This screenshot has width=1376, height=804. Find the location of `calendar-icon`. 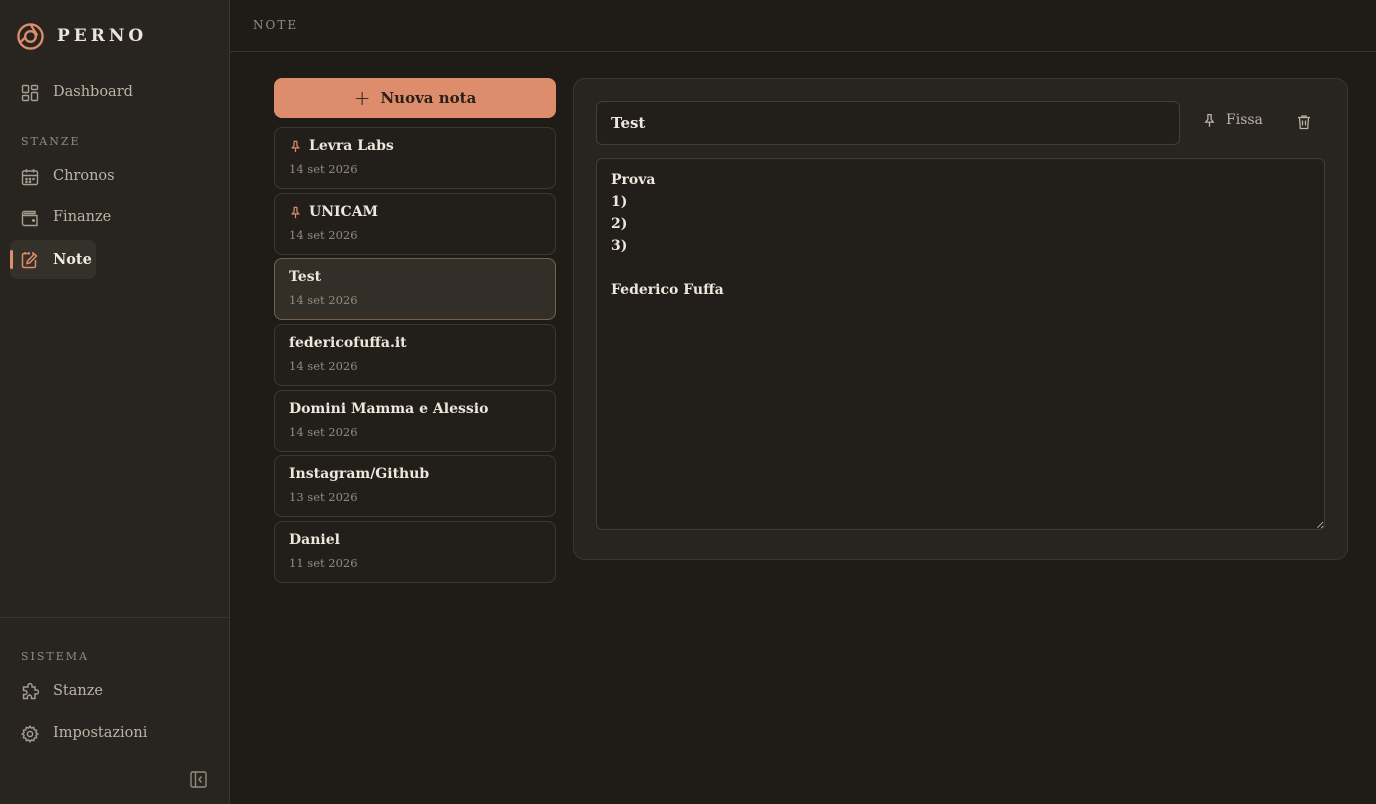

calendar-icon is located at coordinates (30, 177).